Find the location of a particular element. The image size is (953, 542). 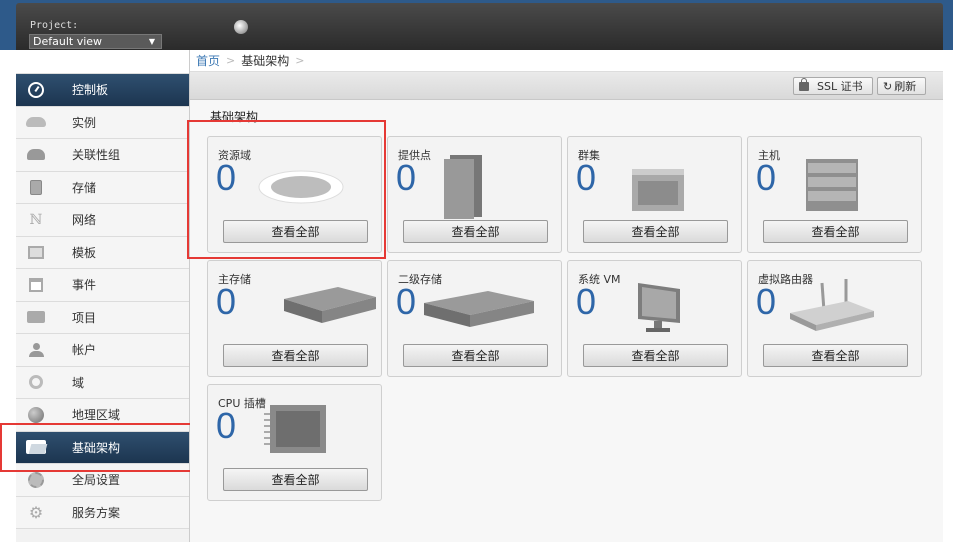

card-clusters: 群集 0 查看全部 is located at coordinates (654, 194).